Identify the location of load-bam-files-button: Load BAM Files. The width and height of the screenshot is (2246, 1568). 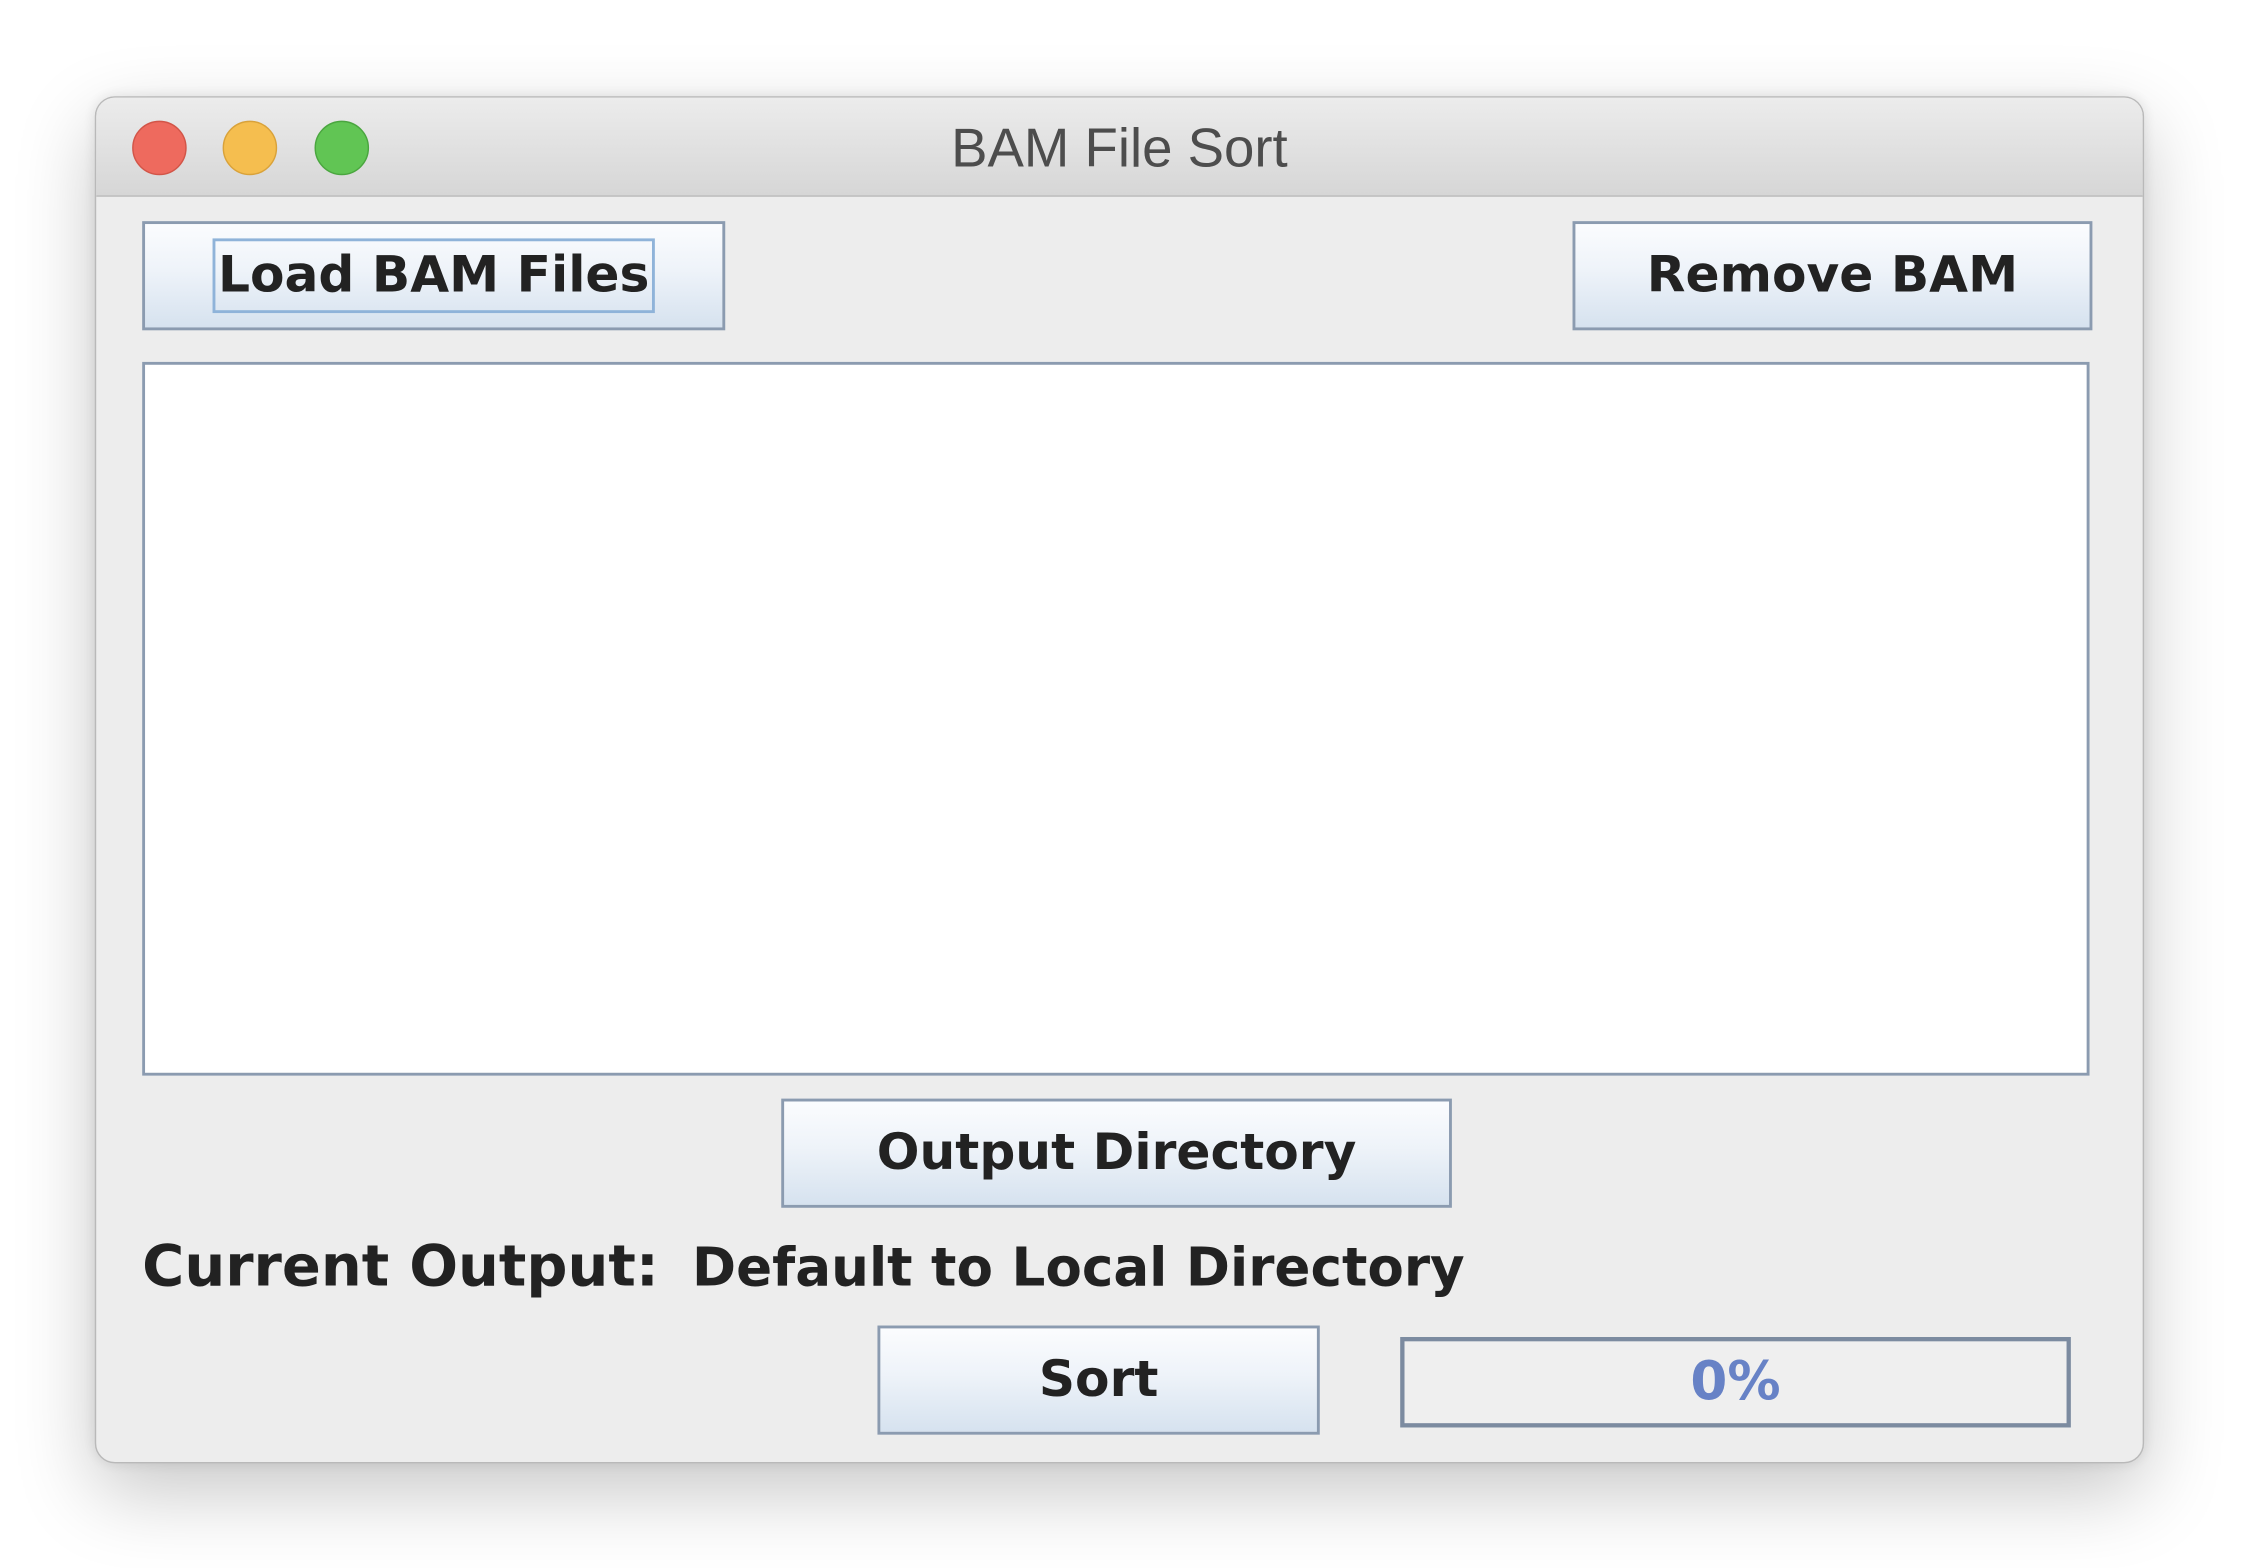
(434, 276).